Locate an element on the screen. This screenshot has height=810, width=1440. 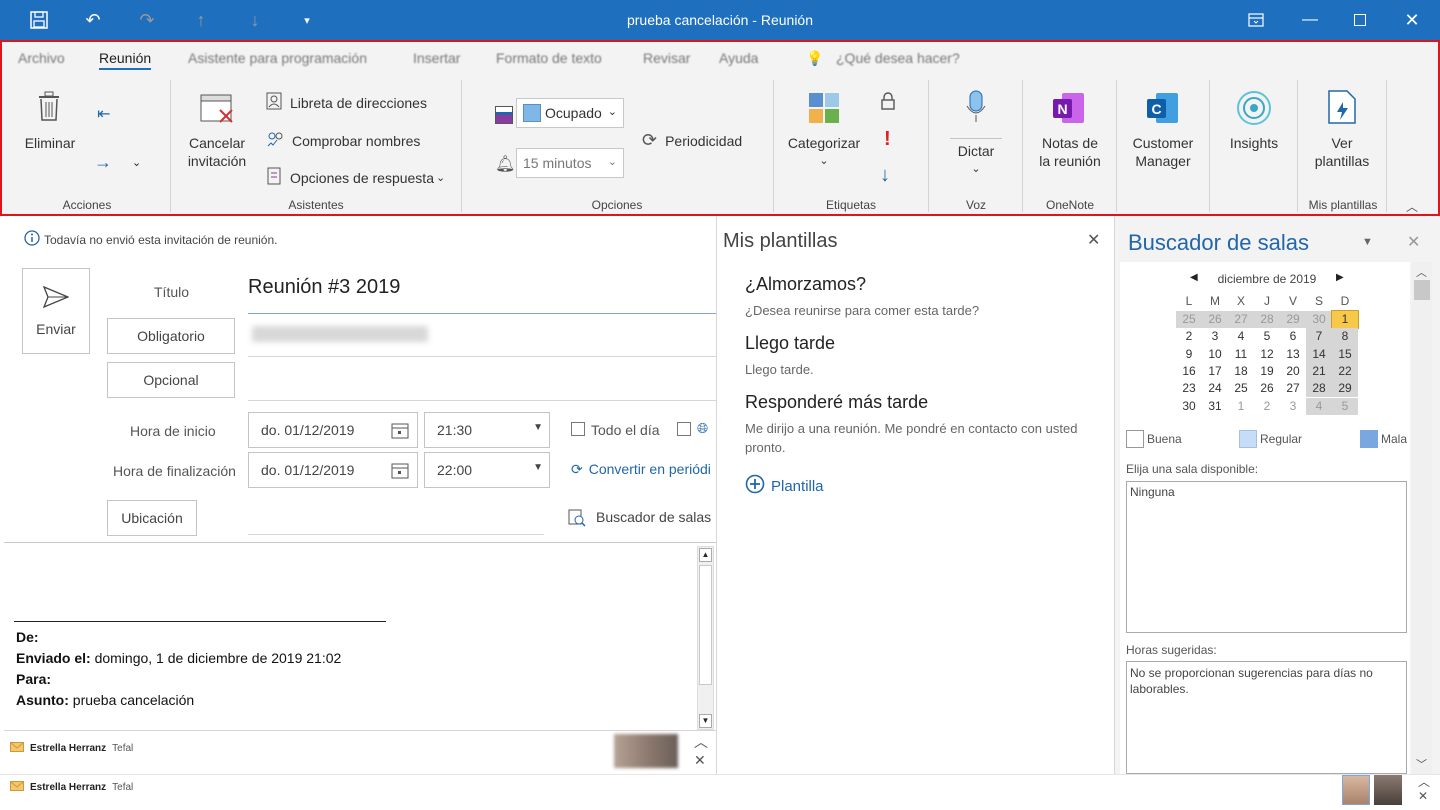
high-importance-icon: ! is located at coordinates (887, 139).